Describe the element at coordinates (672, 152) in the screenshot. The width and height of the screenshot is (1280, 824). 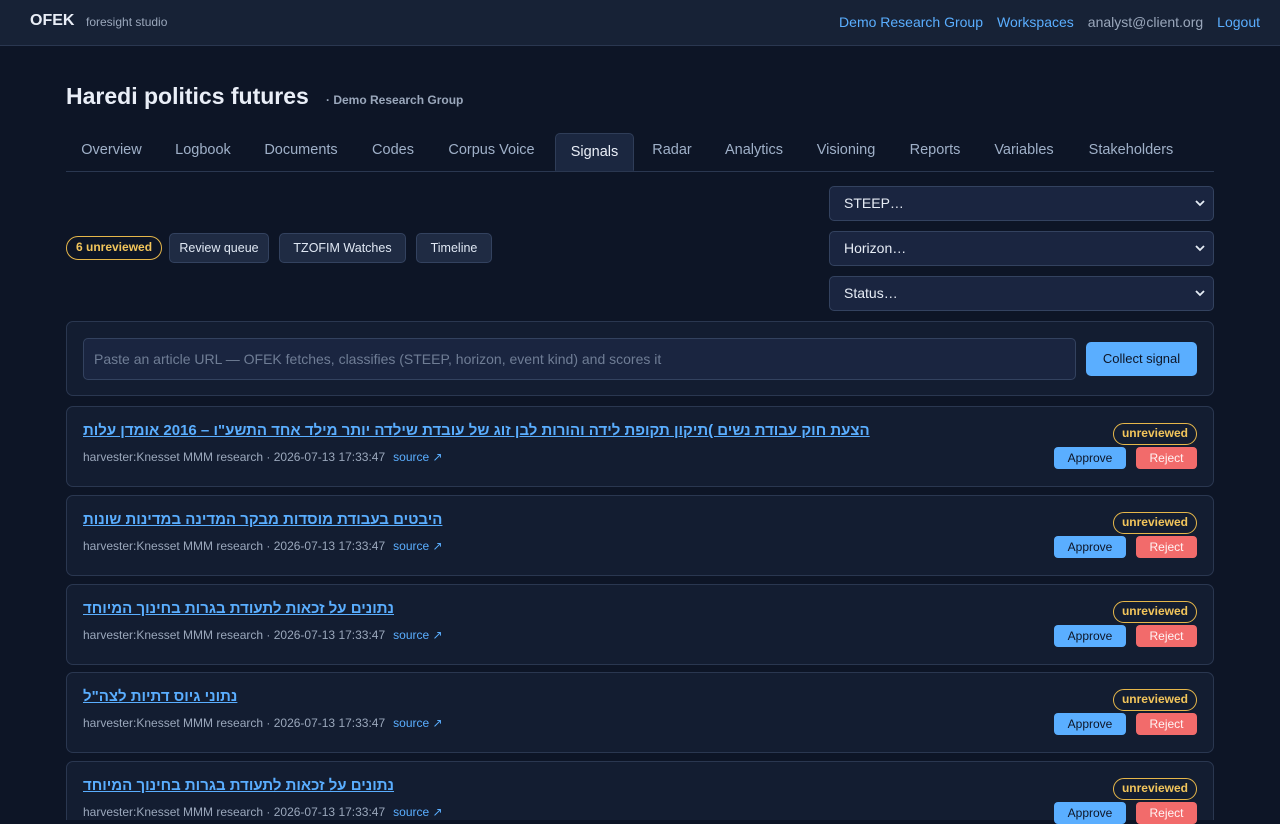
I see `tab-radar: Radar` at that location.